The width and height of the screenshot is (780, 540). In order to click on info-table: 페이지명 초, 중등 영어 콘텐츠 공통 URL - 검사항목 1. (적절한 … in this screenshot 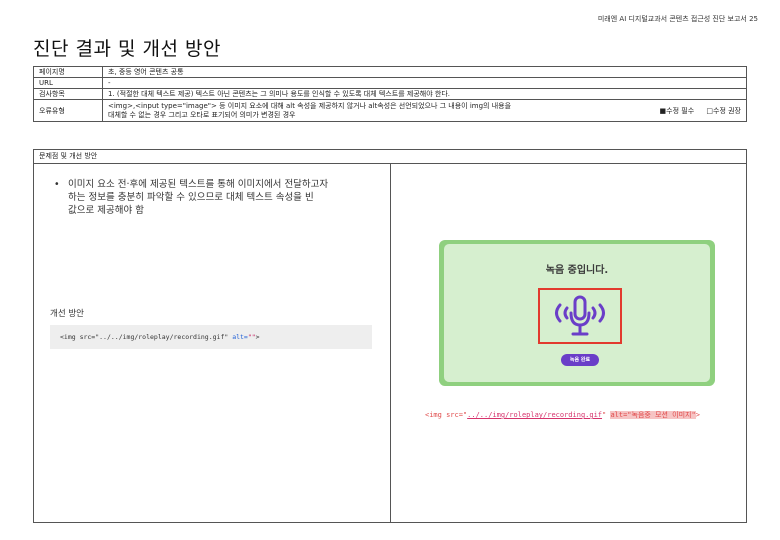, I will do `click(390, 94)`.